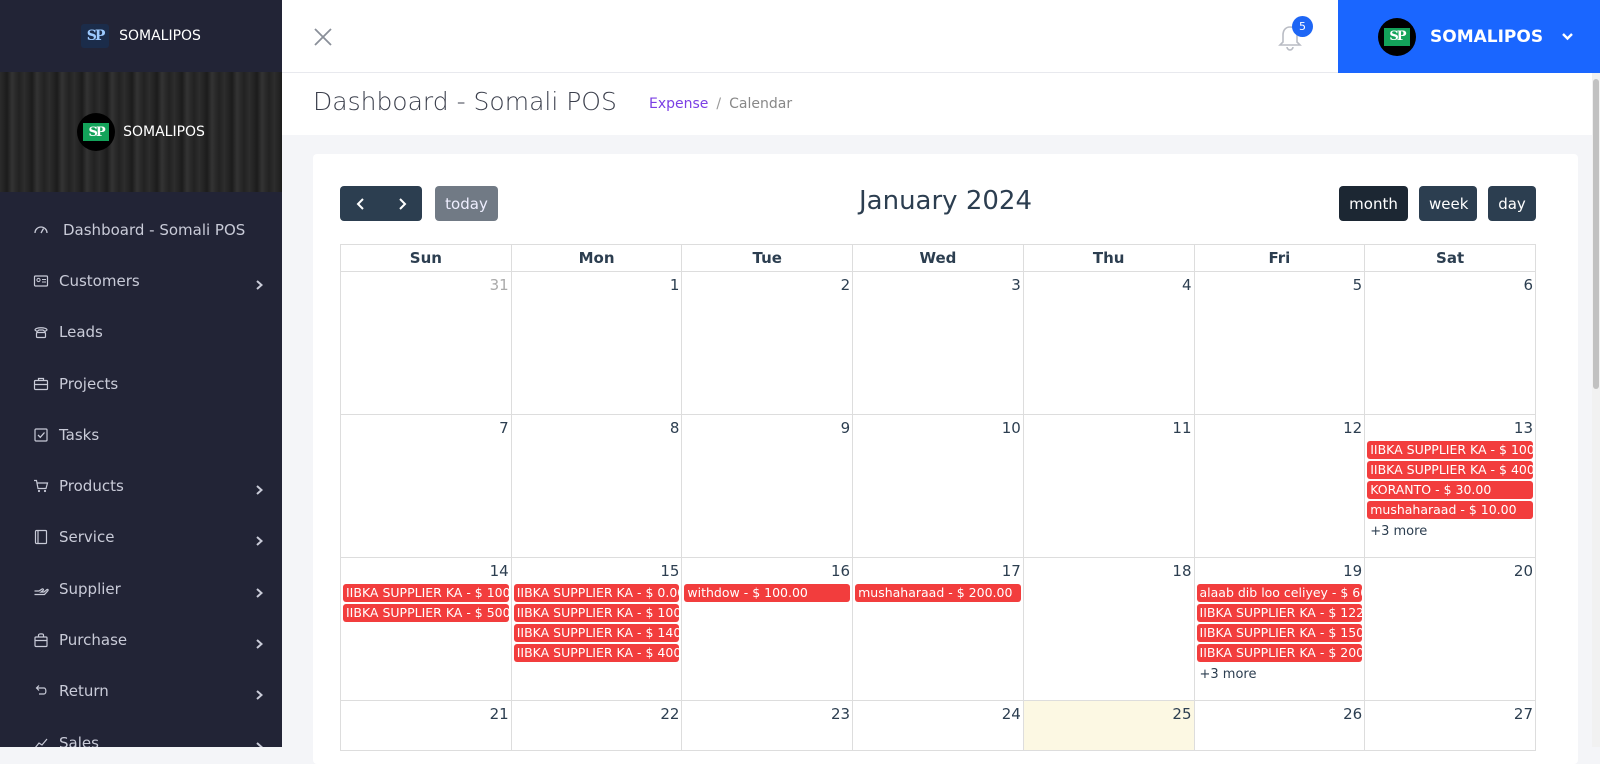 The height and width of the screenshot is (764, 1600). What do you see at coordinates (1450, 343) in the screenshot?
I see `calendar-day-cell: 6` at bounding box center [1450, 343].